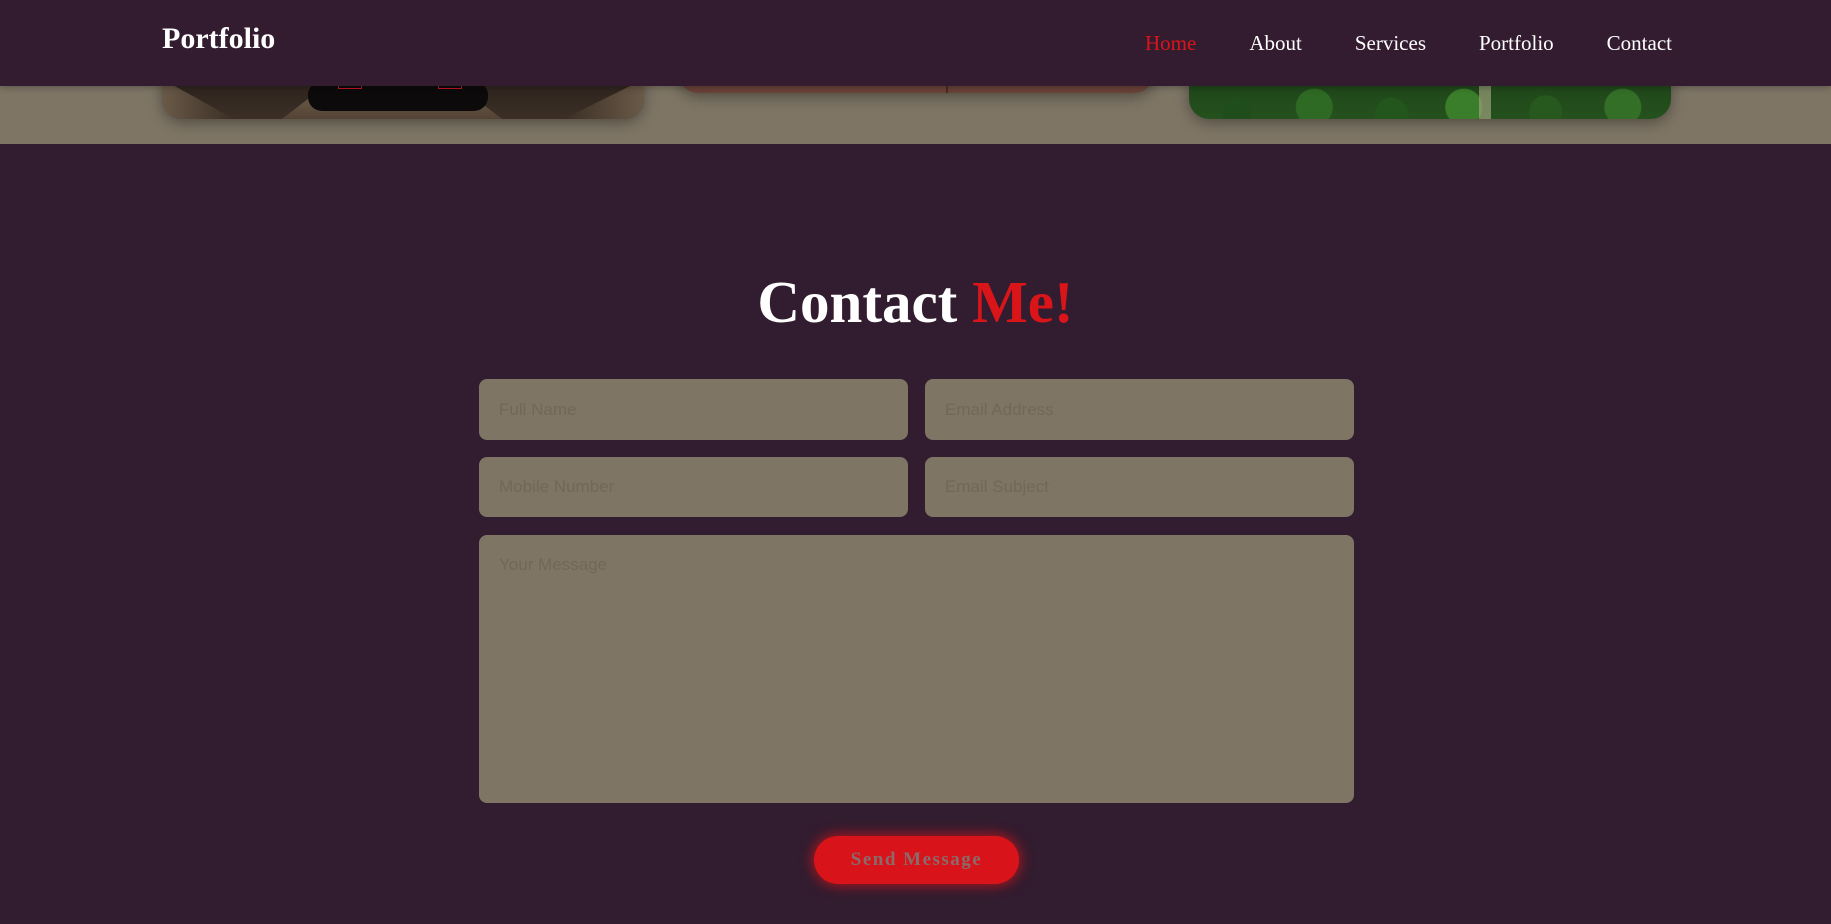  Describe the element at coordinates (1639, 43) in the screenshot. I see `nav-link-contact: Contact` at that location.